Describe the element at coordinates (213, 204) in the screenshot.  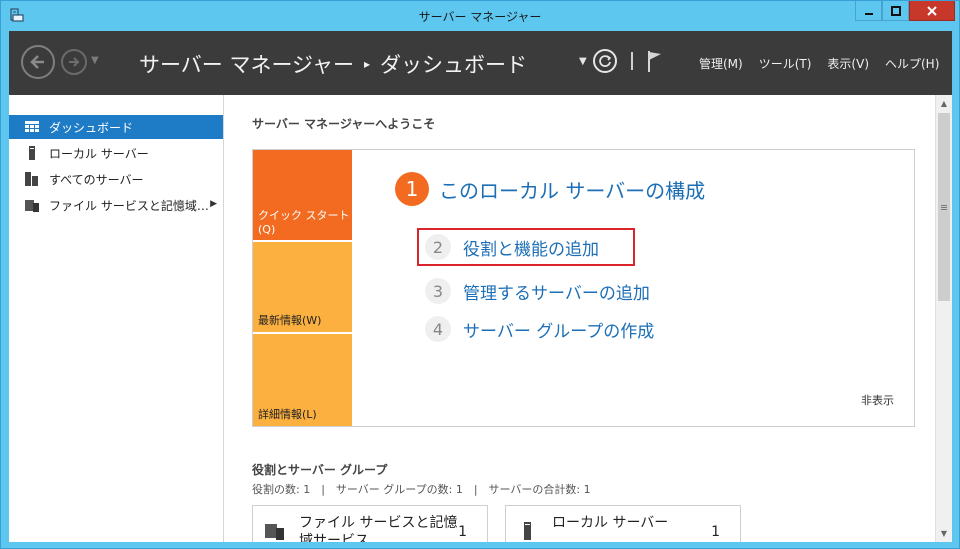
I see `expand-arrow-icon: ▶` at that location.